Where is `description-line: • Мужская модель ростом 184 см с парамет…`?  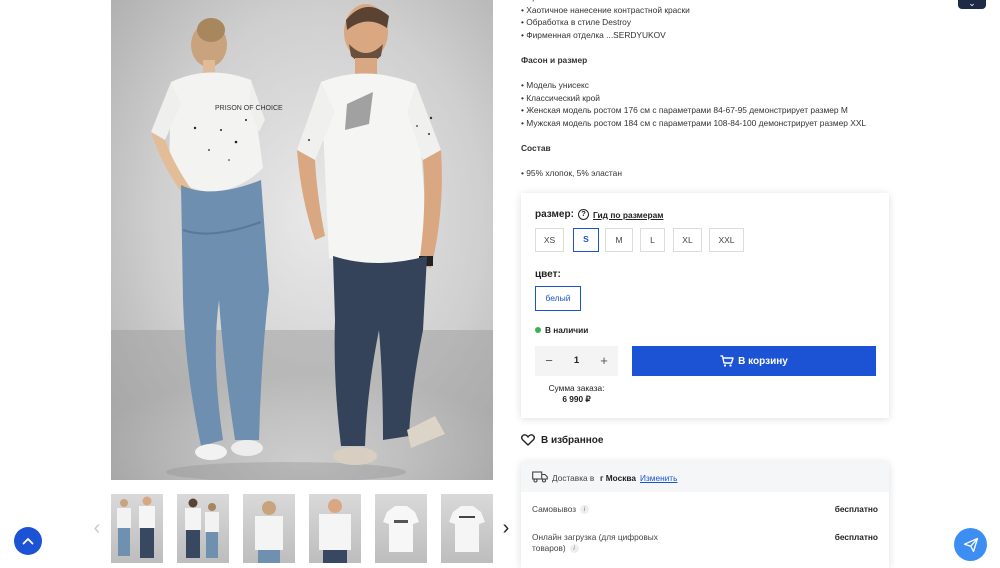 description-line: • Мужская модель ростом 184 см с парамет… is located at coordinates (694, 122).